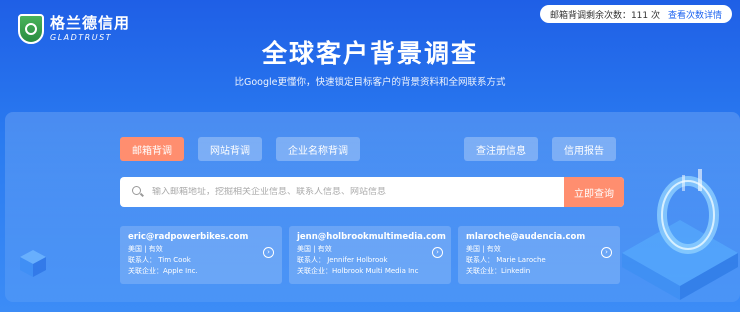 The width and height of the screenshot is (740, 312). I want to click on card-contact: 联系人： Jennifer Holbrook, so click(342, 260).